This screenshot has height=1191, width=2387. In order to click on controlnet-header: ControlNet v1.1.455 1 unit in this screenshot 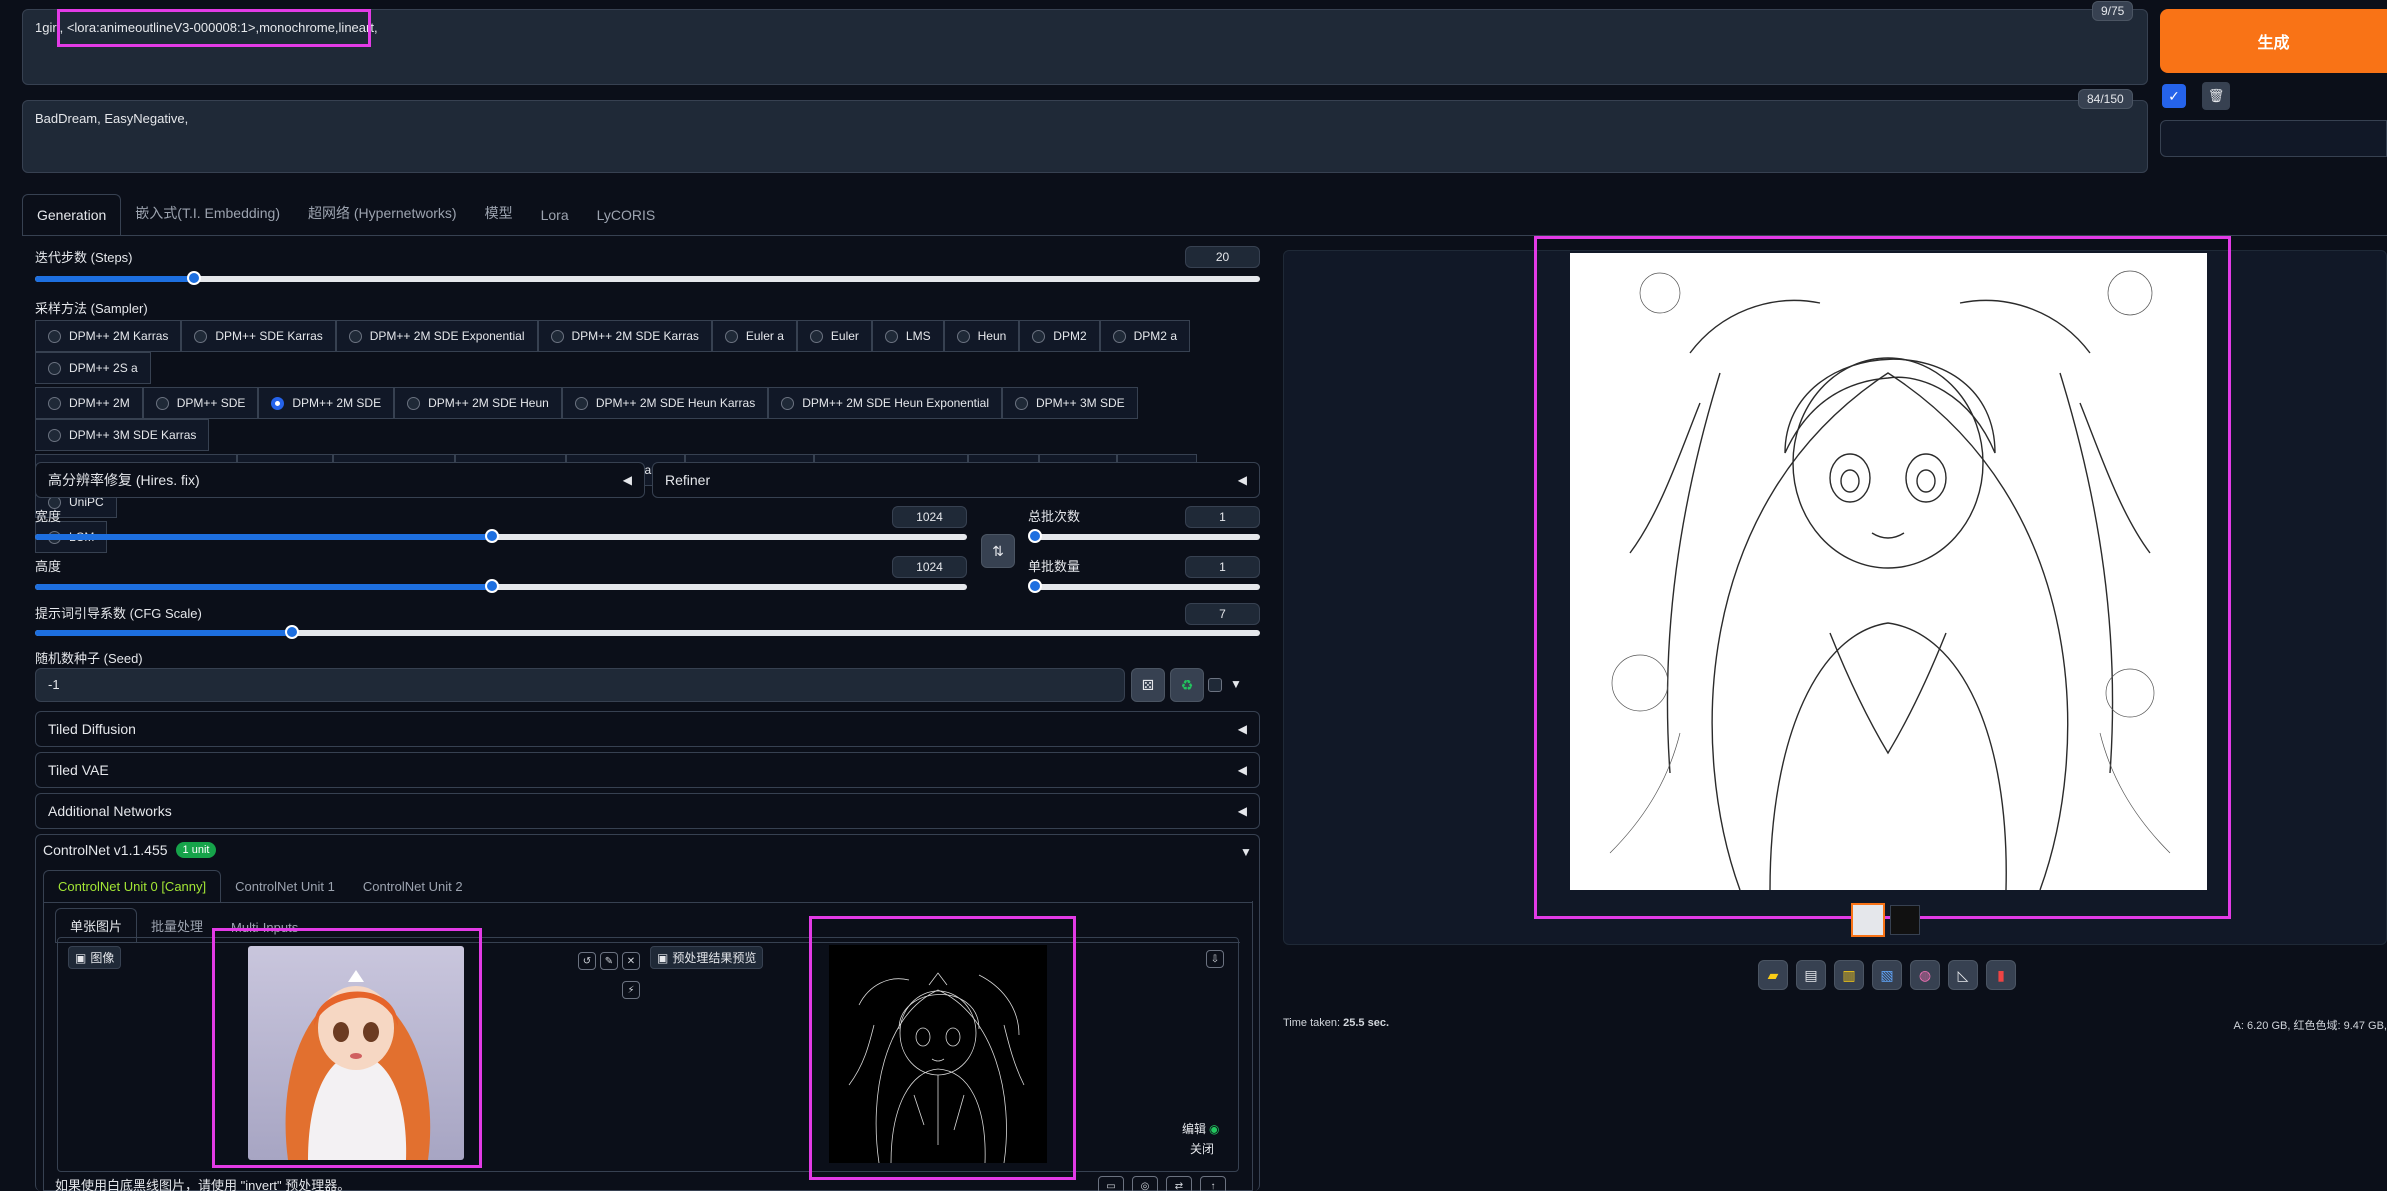, I will do `click(130, 850)`.